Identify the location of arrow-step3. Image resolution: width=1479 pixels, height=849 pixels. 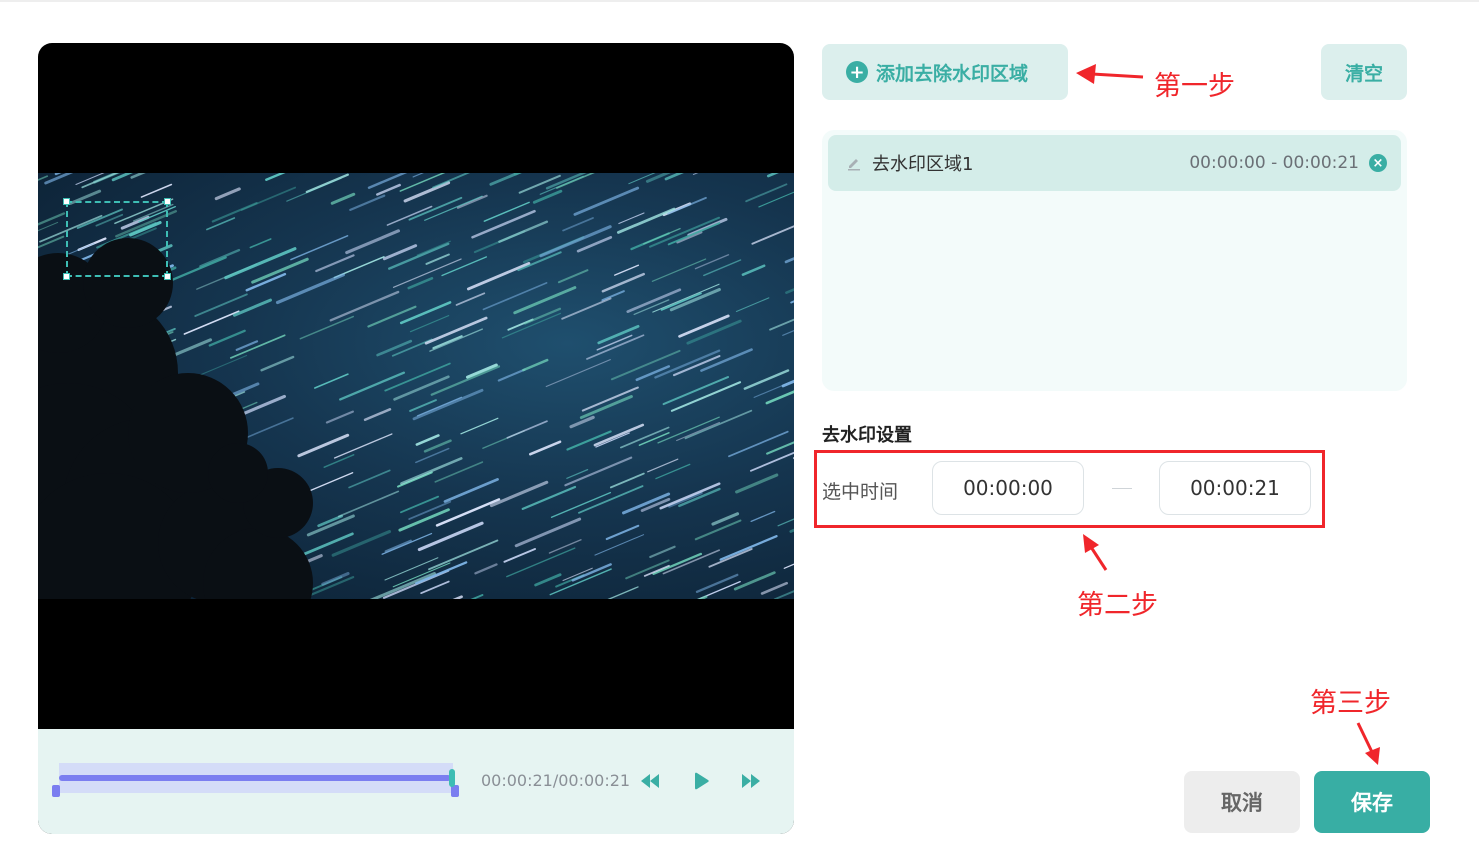
(1365, 737).